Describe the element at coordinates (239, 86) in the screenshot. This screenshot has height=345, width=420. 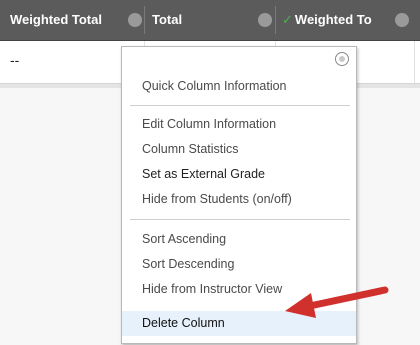
I see `menu-item-quick-column-information: Quick Column Information` at that location.